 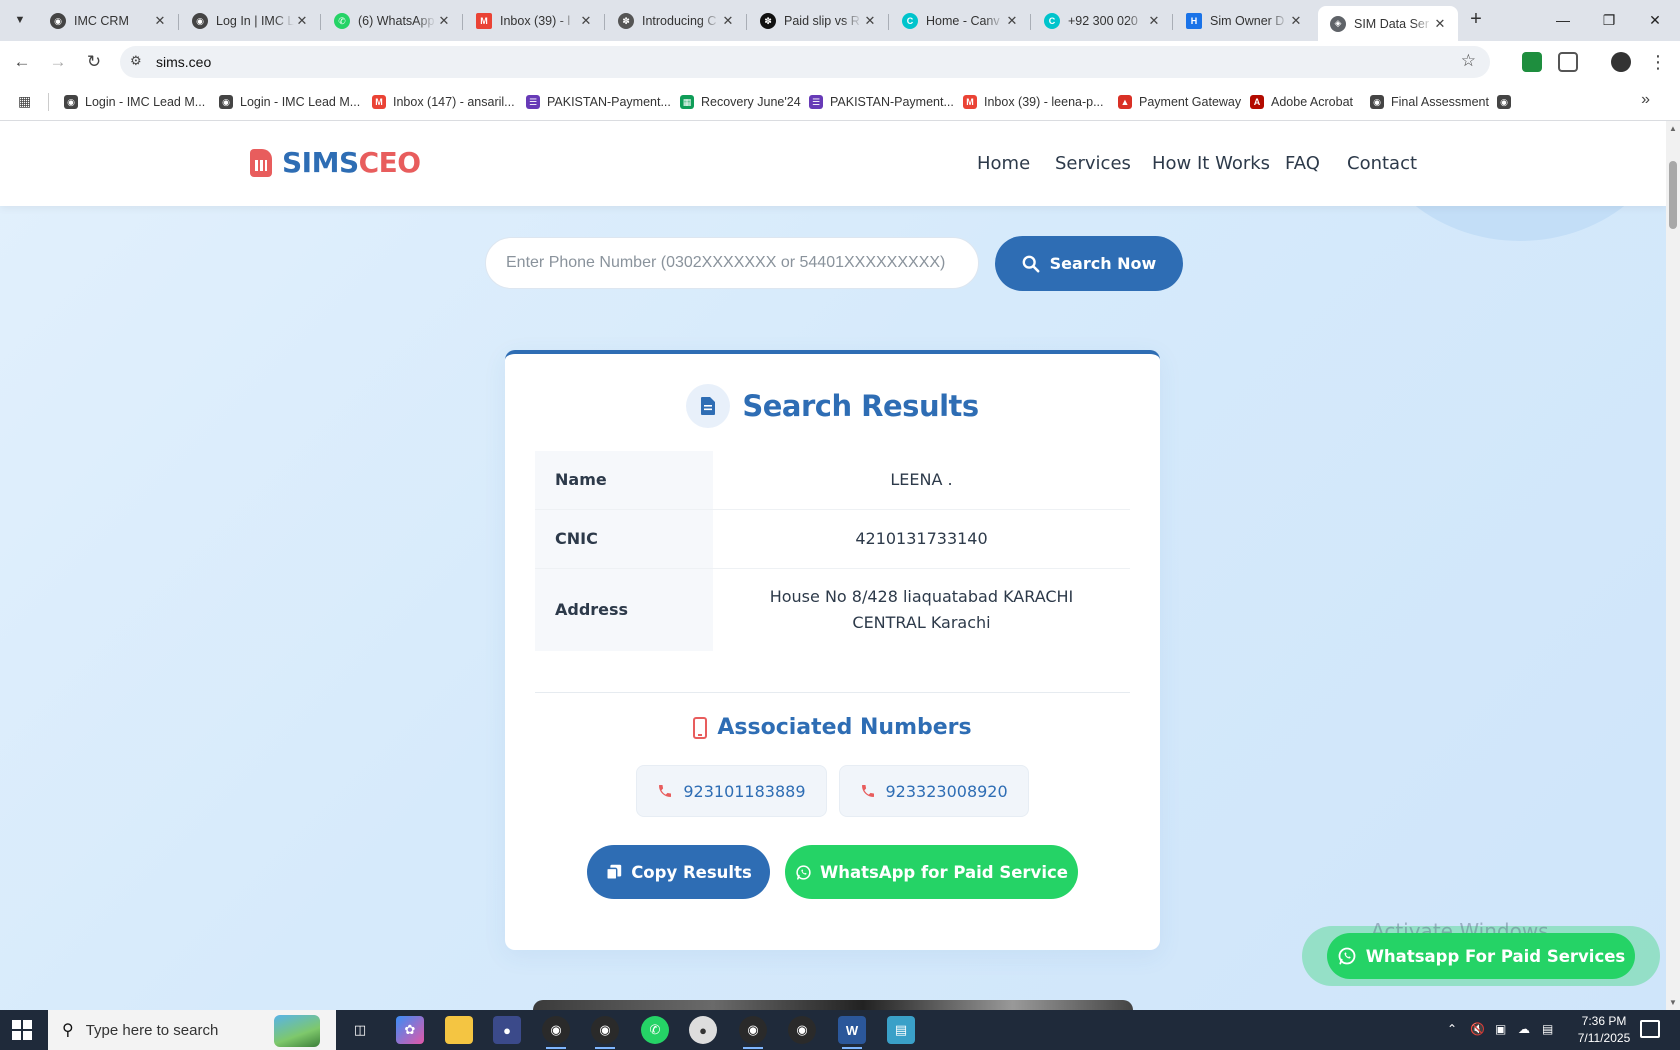 What do you see at coordinates (1382, 163) in the screenshot?
I see `nav-contact: Contact` at bounding box center [1382, 163].